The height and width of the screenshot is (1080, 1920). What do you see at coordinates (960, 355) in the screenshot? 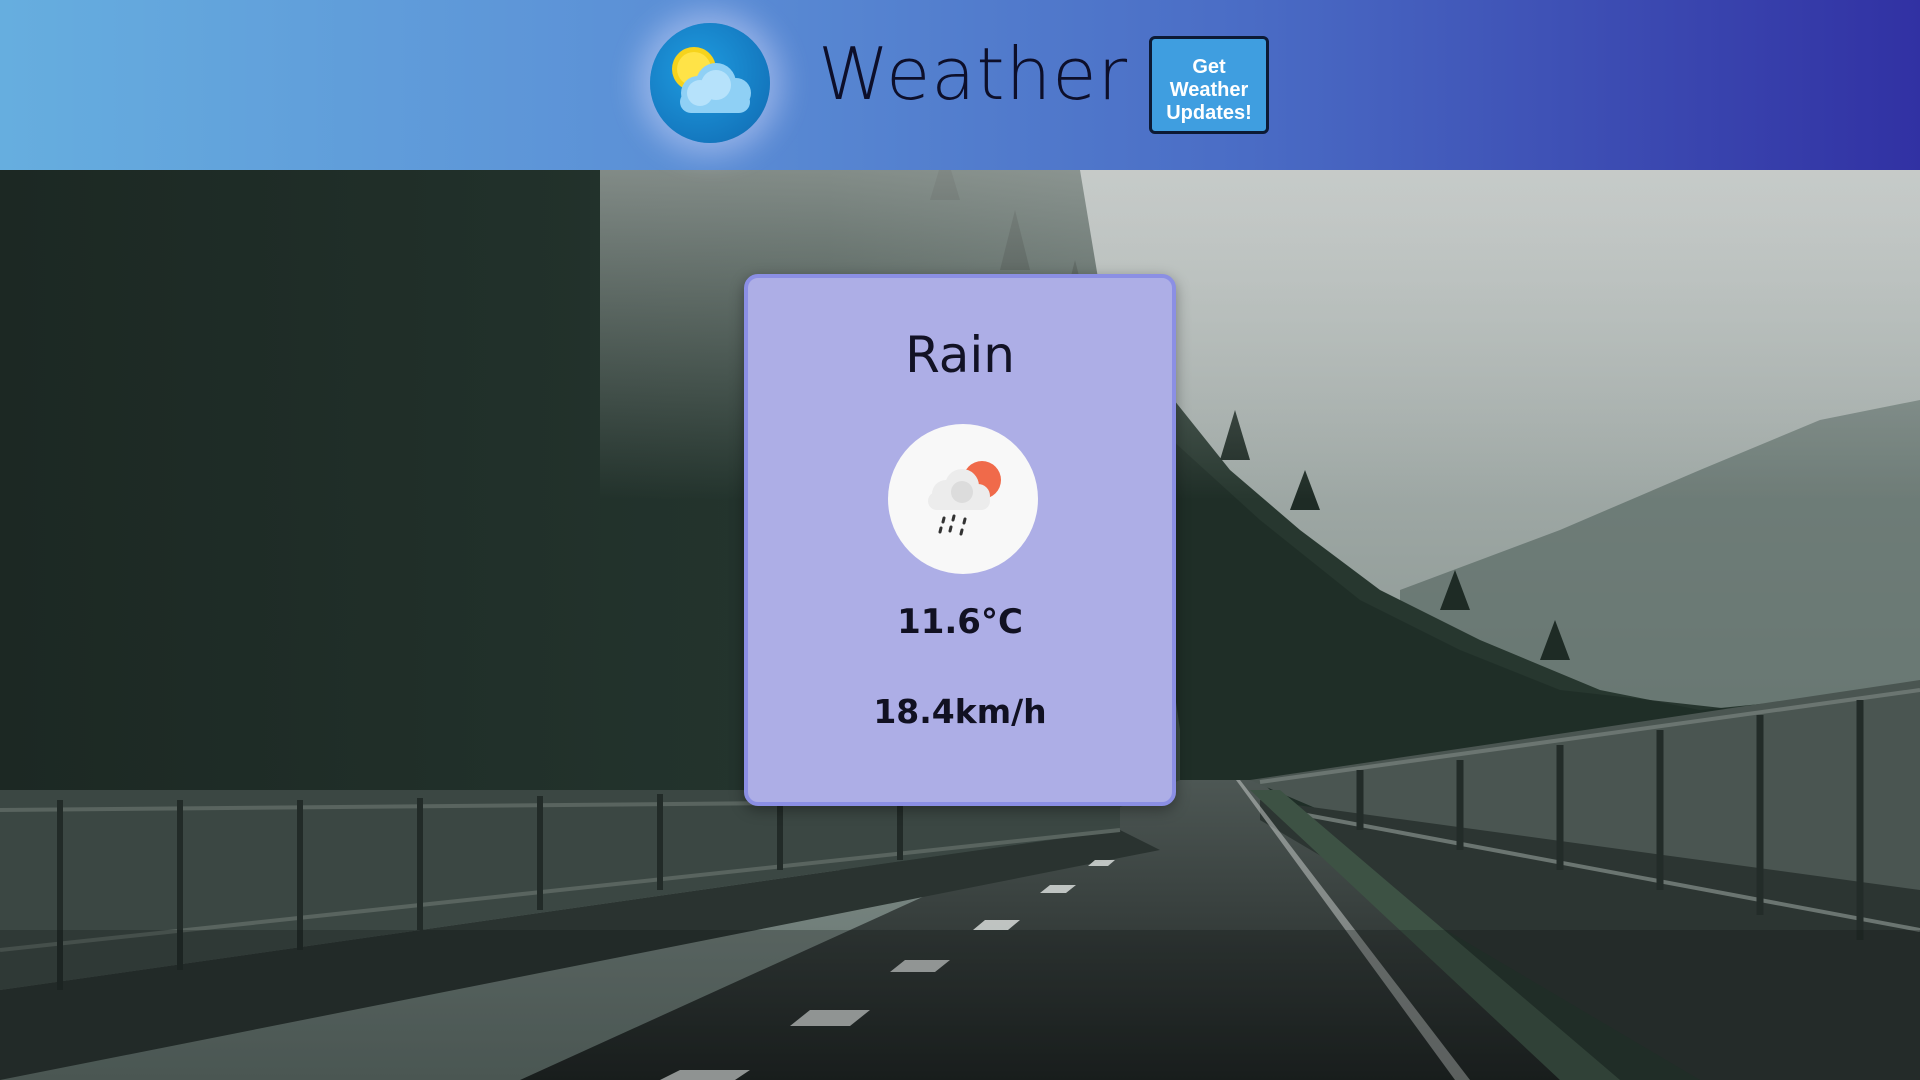
I see `weather-condition: Rain` at bounding box center [960, 355].